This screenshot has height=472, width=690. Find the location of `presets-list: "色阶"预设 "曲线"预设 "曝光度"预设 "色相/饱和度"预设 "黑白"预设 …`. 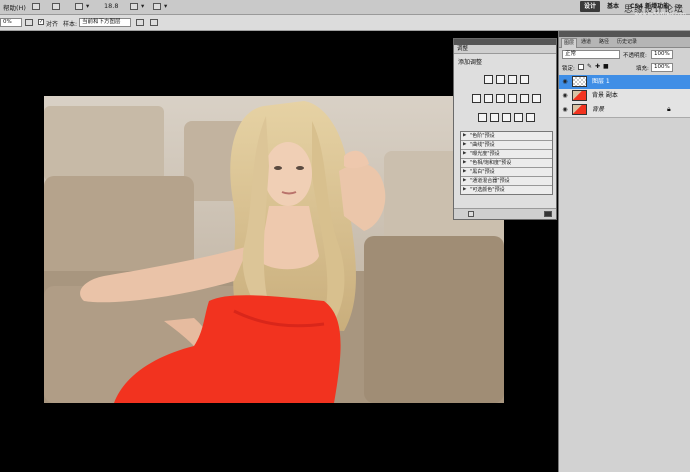

presets-list: "色阶"预设 "曲线"预设 "曝光度"预设 "色相/饱和度"预设 "黑白"预设 … is located at coordinates (506, 163).